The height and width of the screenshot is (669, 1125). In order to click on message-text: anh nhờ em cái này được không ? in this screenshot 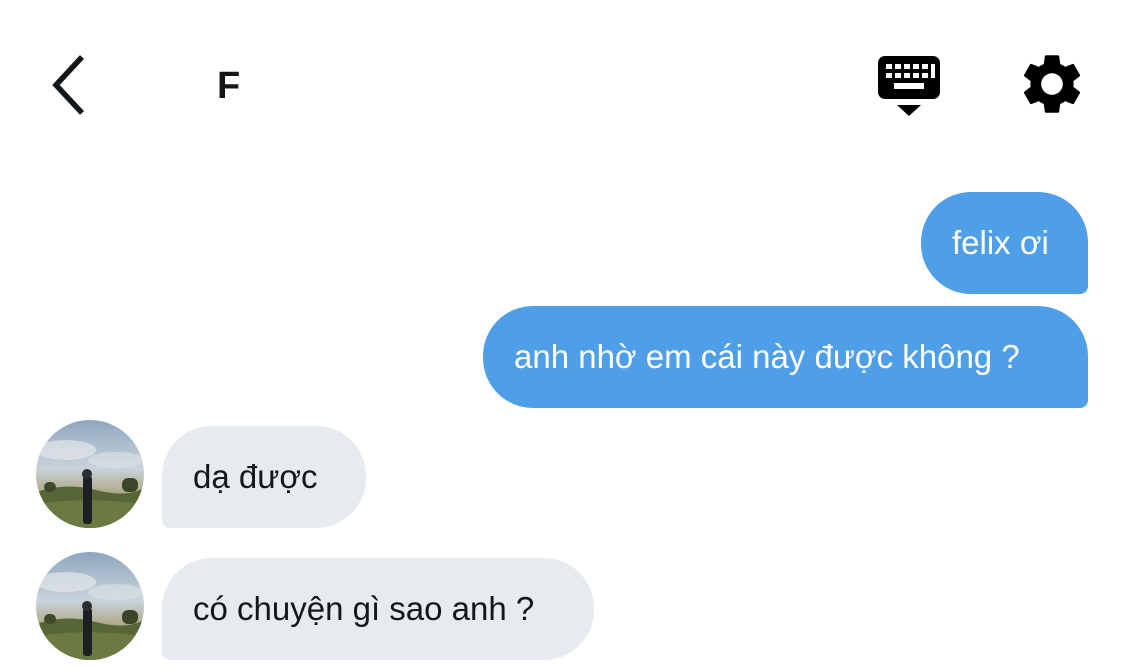, I will do `click(767, 356)`.